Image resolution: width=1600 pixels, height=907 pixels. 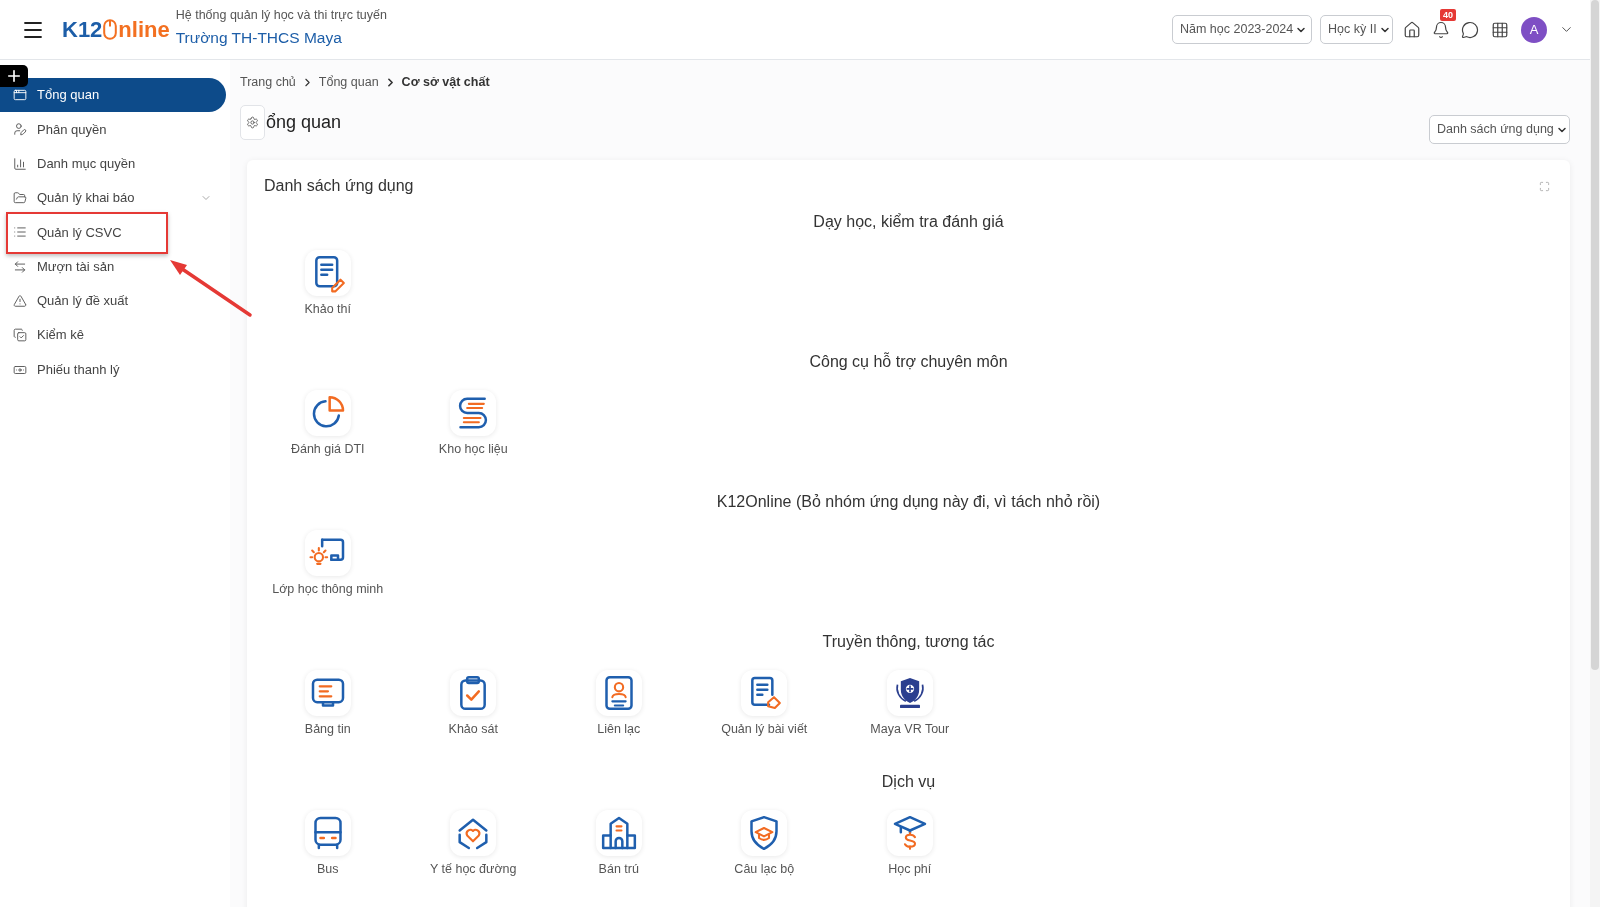 I want to click on school-name: Trường TH-THCS Maya, so click(x=259, y=37).